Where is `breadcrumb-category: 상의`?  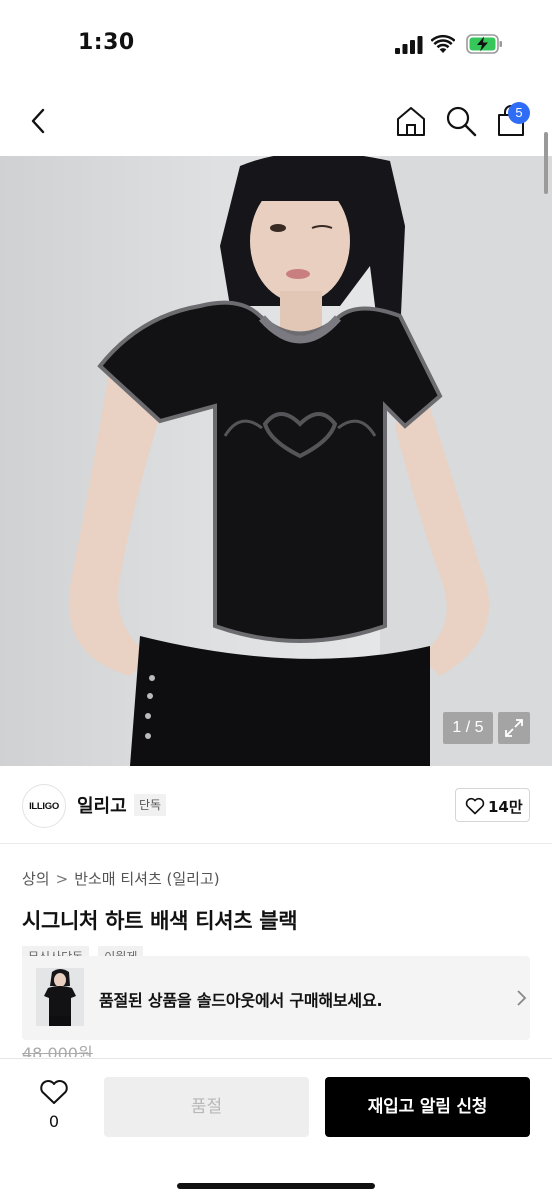
breadcrumb-category: 상의 is located at coordinates (36, 879).